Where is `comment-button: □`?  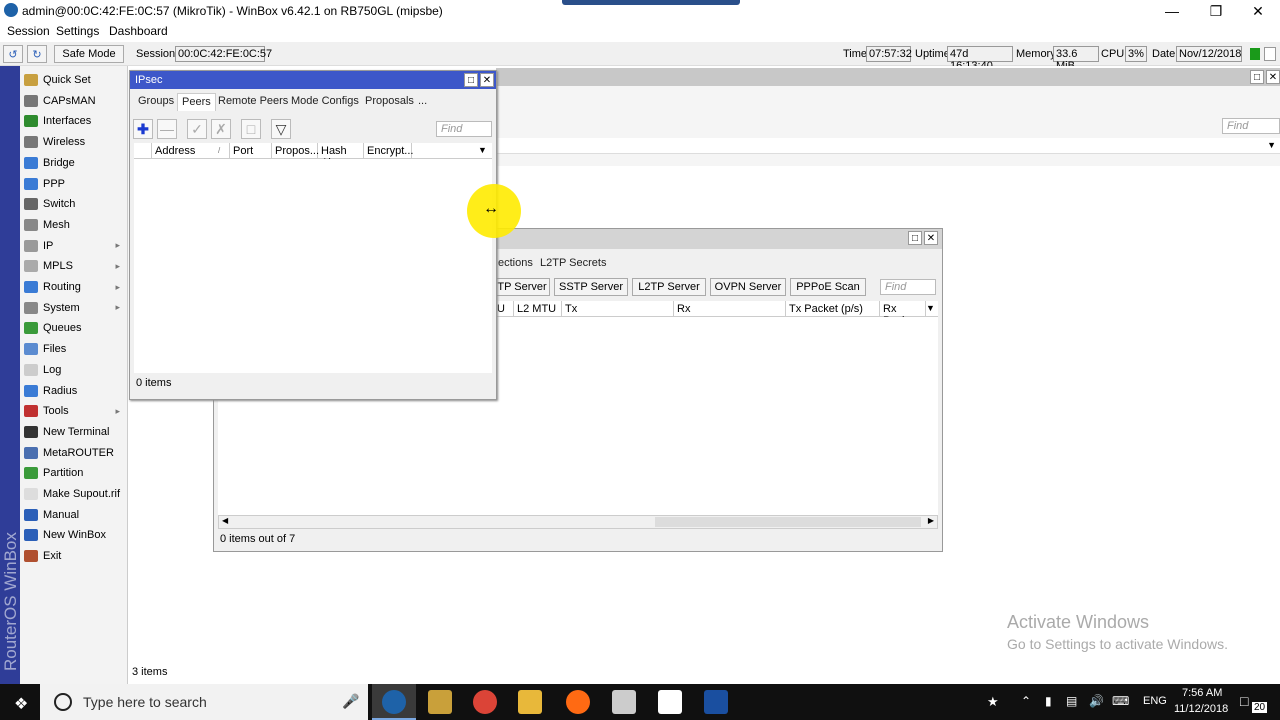 comment-button: □ is located at coordinates (251, 129).